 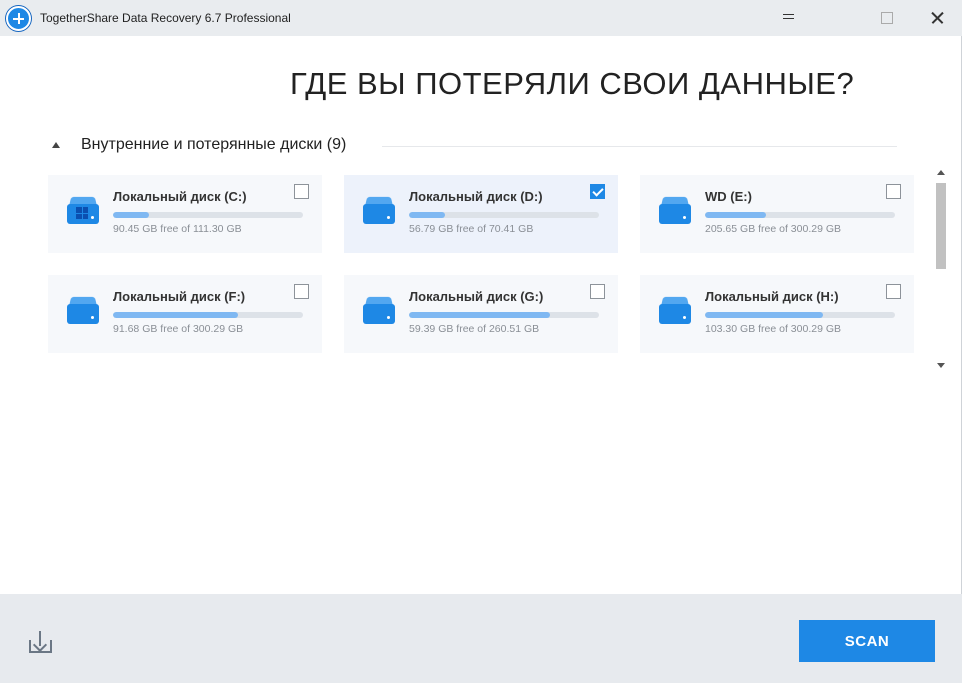 I want to click on collapse-caret-icon, so click(x=56, y=145).